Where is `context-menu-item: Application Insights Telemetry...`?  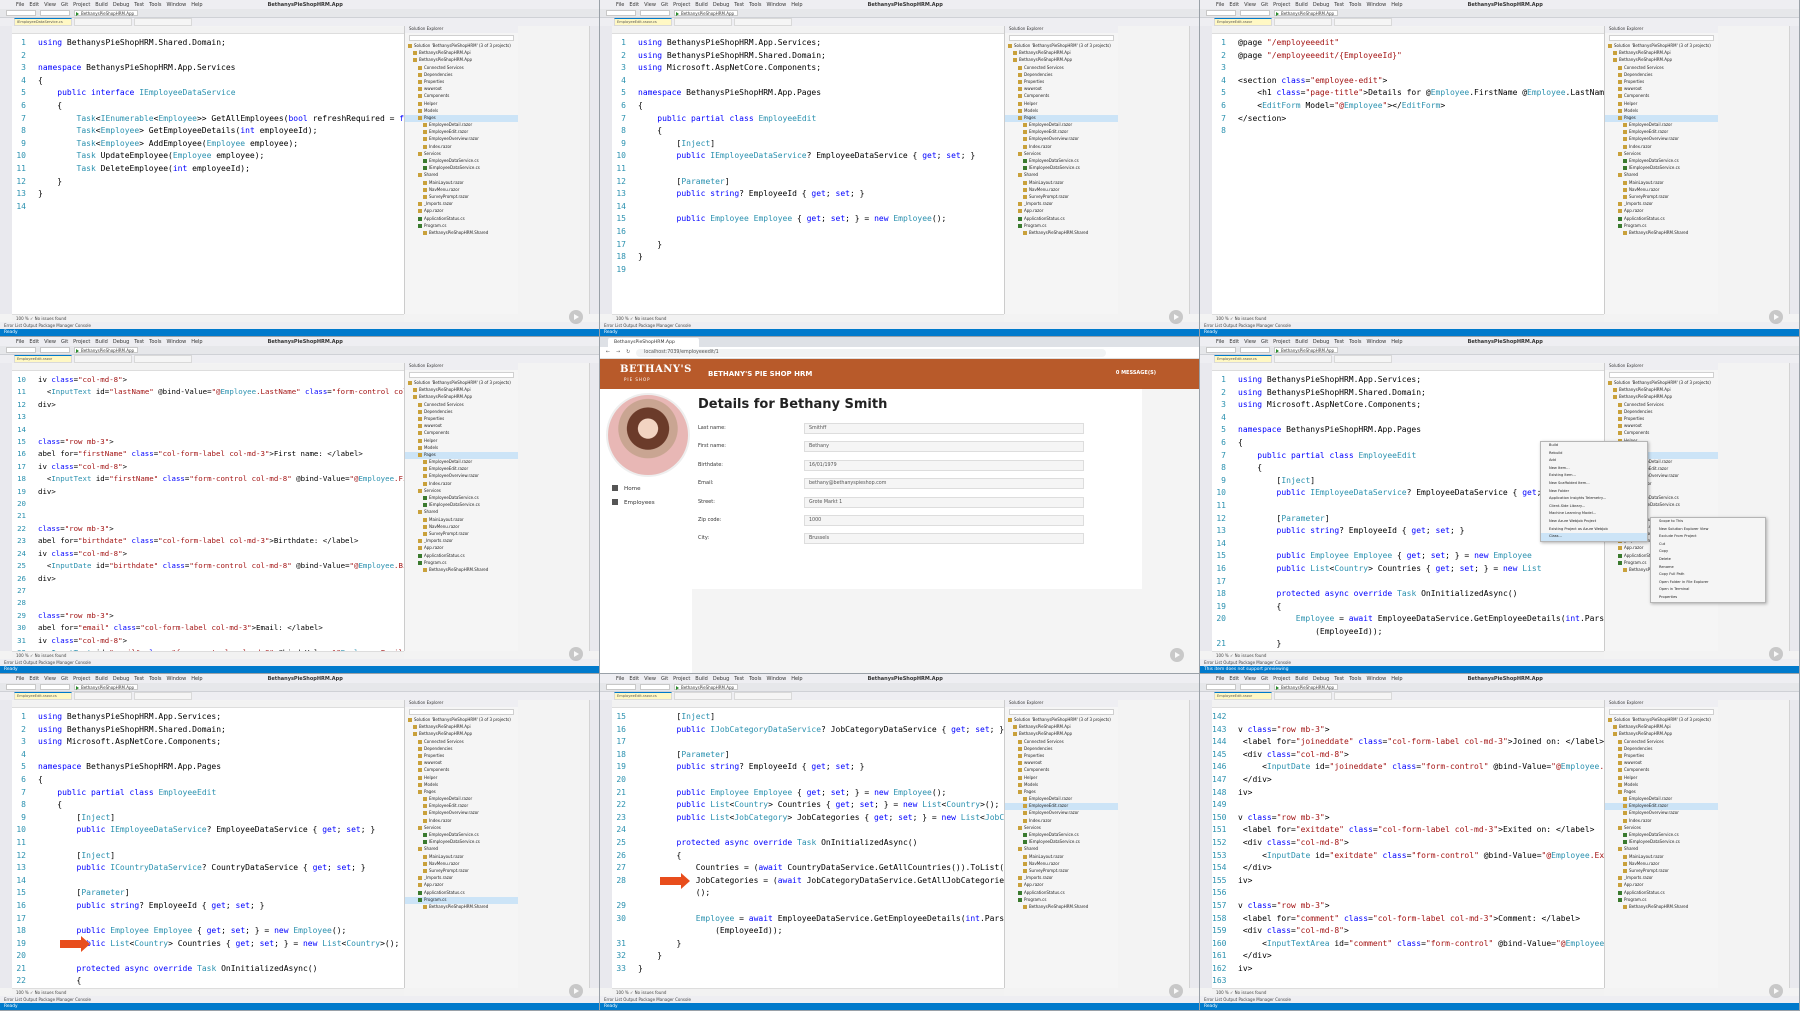
context-menu-item: Application Insights Telemetry... is located at coordinates (1594, 499).